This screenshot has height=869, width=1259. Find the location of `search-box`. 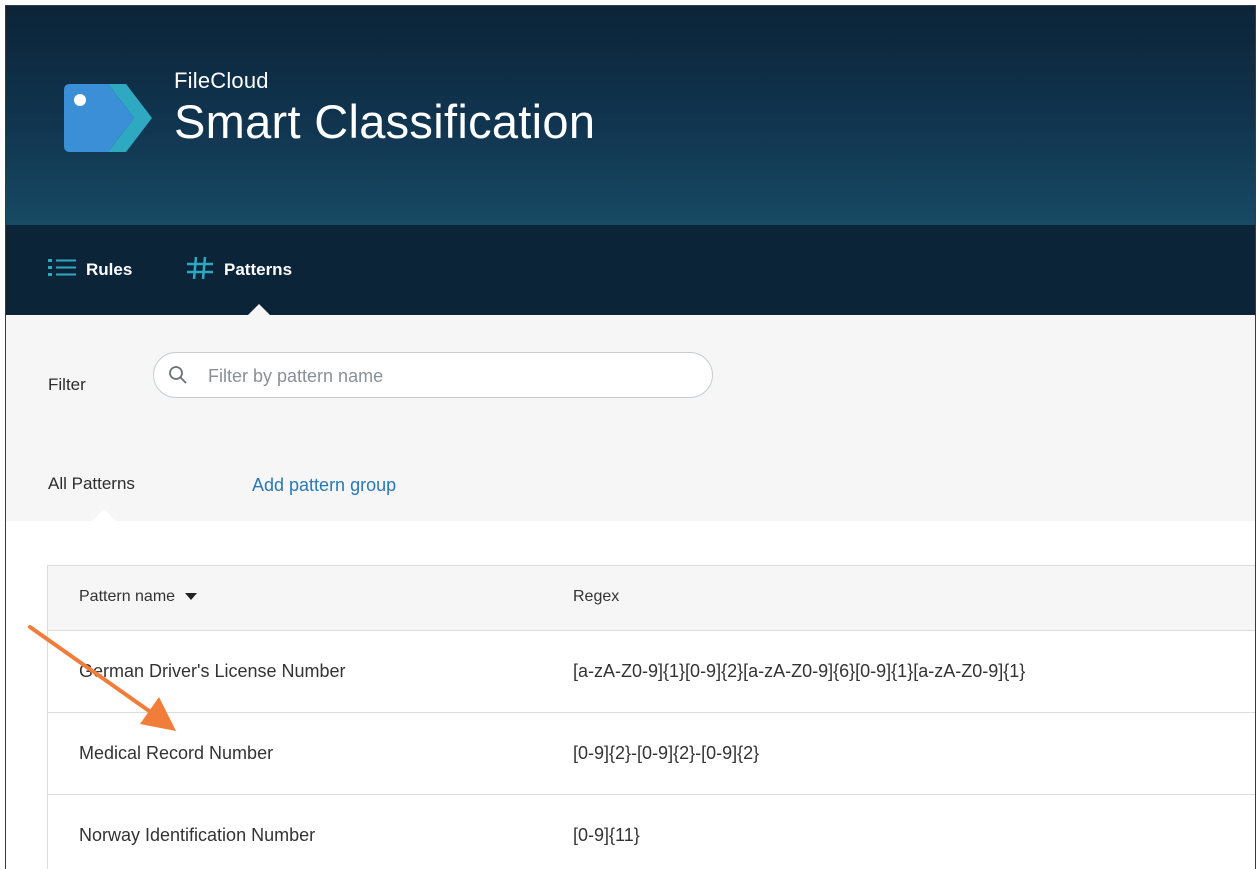

search-box is located at coordinates (433, 375).